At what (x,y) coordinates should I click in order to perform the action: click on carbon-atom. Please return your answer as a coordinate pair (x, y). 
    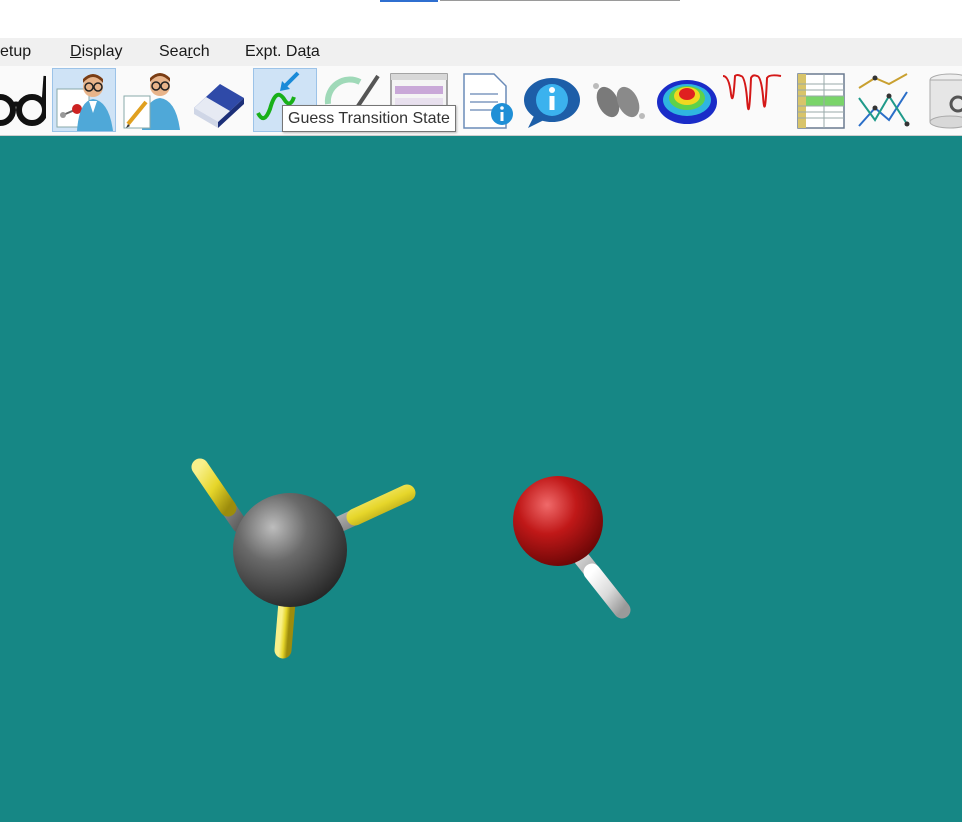
    Looking at the image, I should click on (290, 550).